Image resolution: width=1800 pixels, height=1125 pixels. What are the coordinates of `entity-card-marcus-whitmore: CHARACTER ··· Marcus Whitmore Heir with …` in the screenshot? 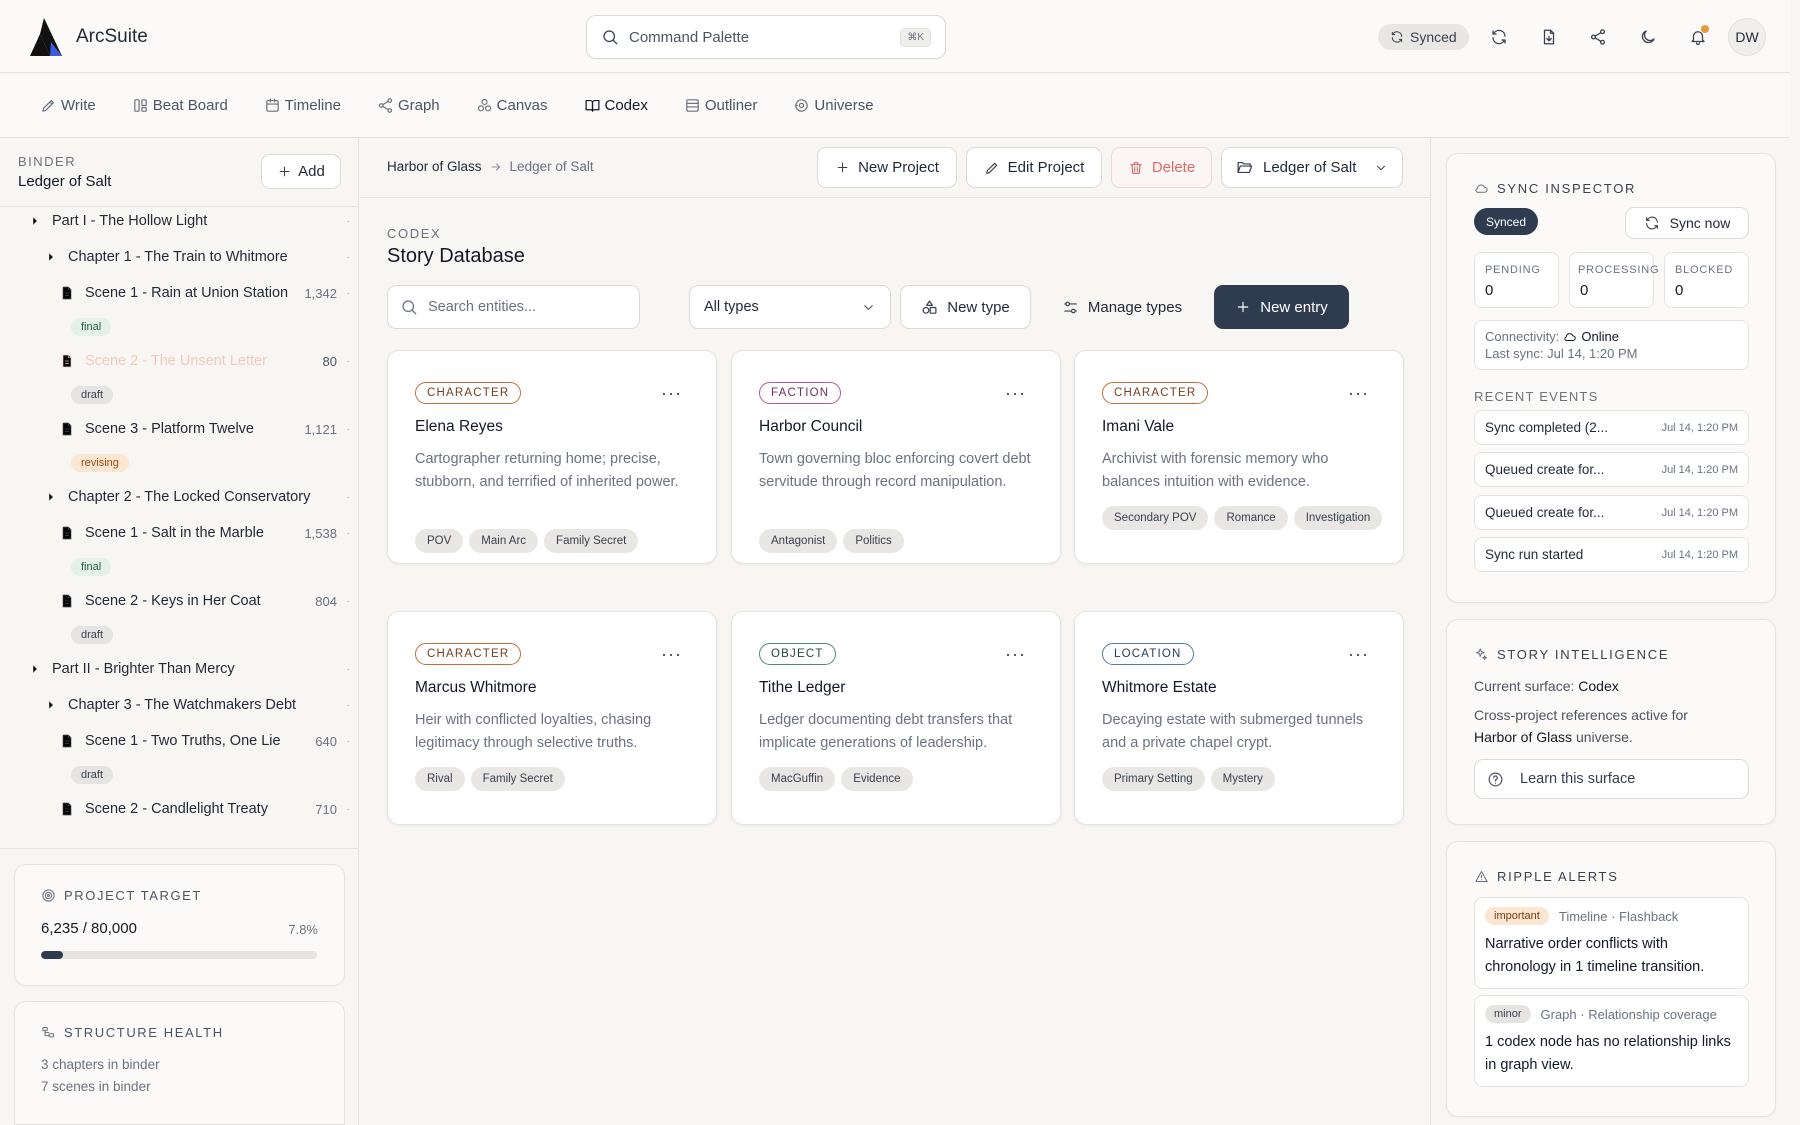 It's located at (552, 718).